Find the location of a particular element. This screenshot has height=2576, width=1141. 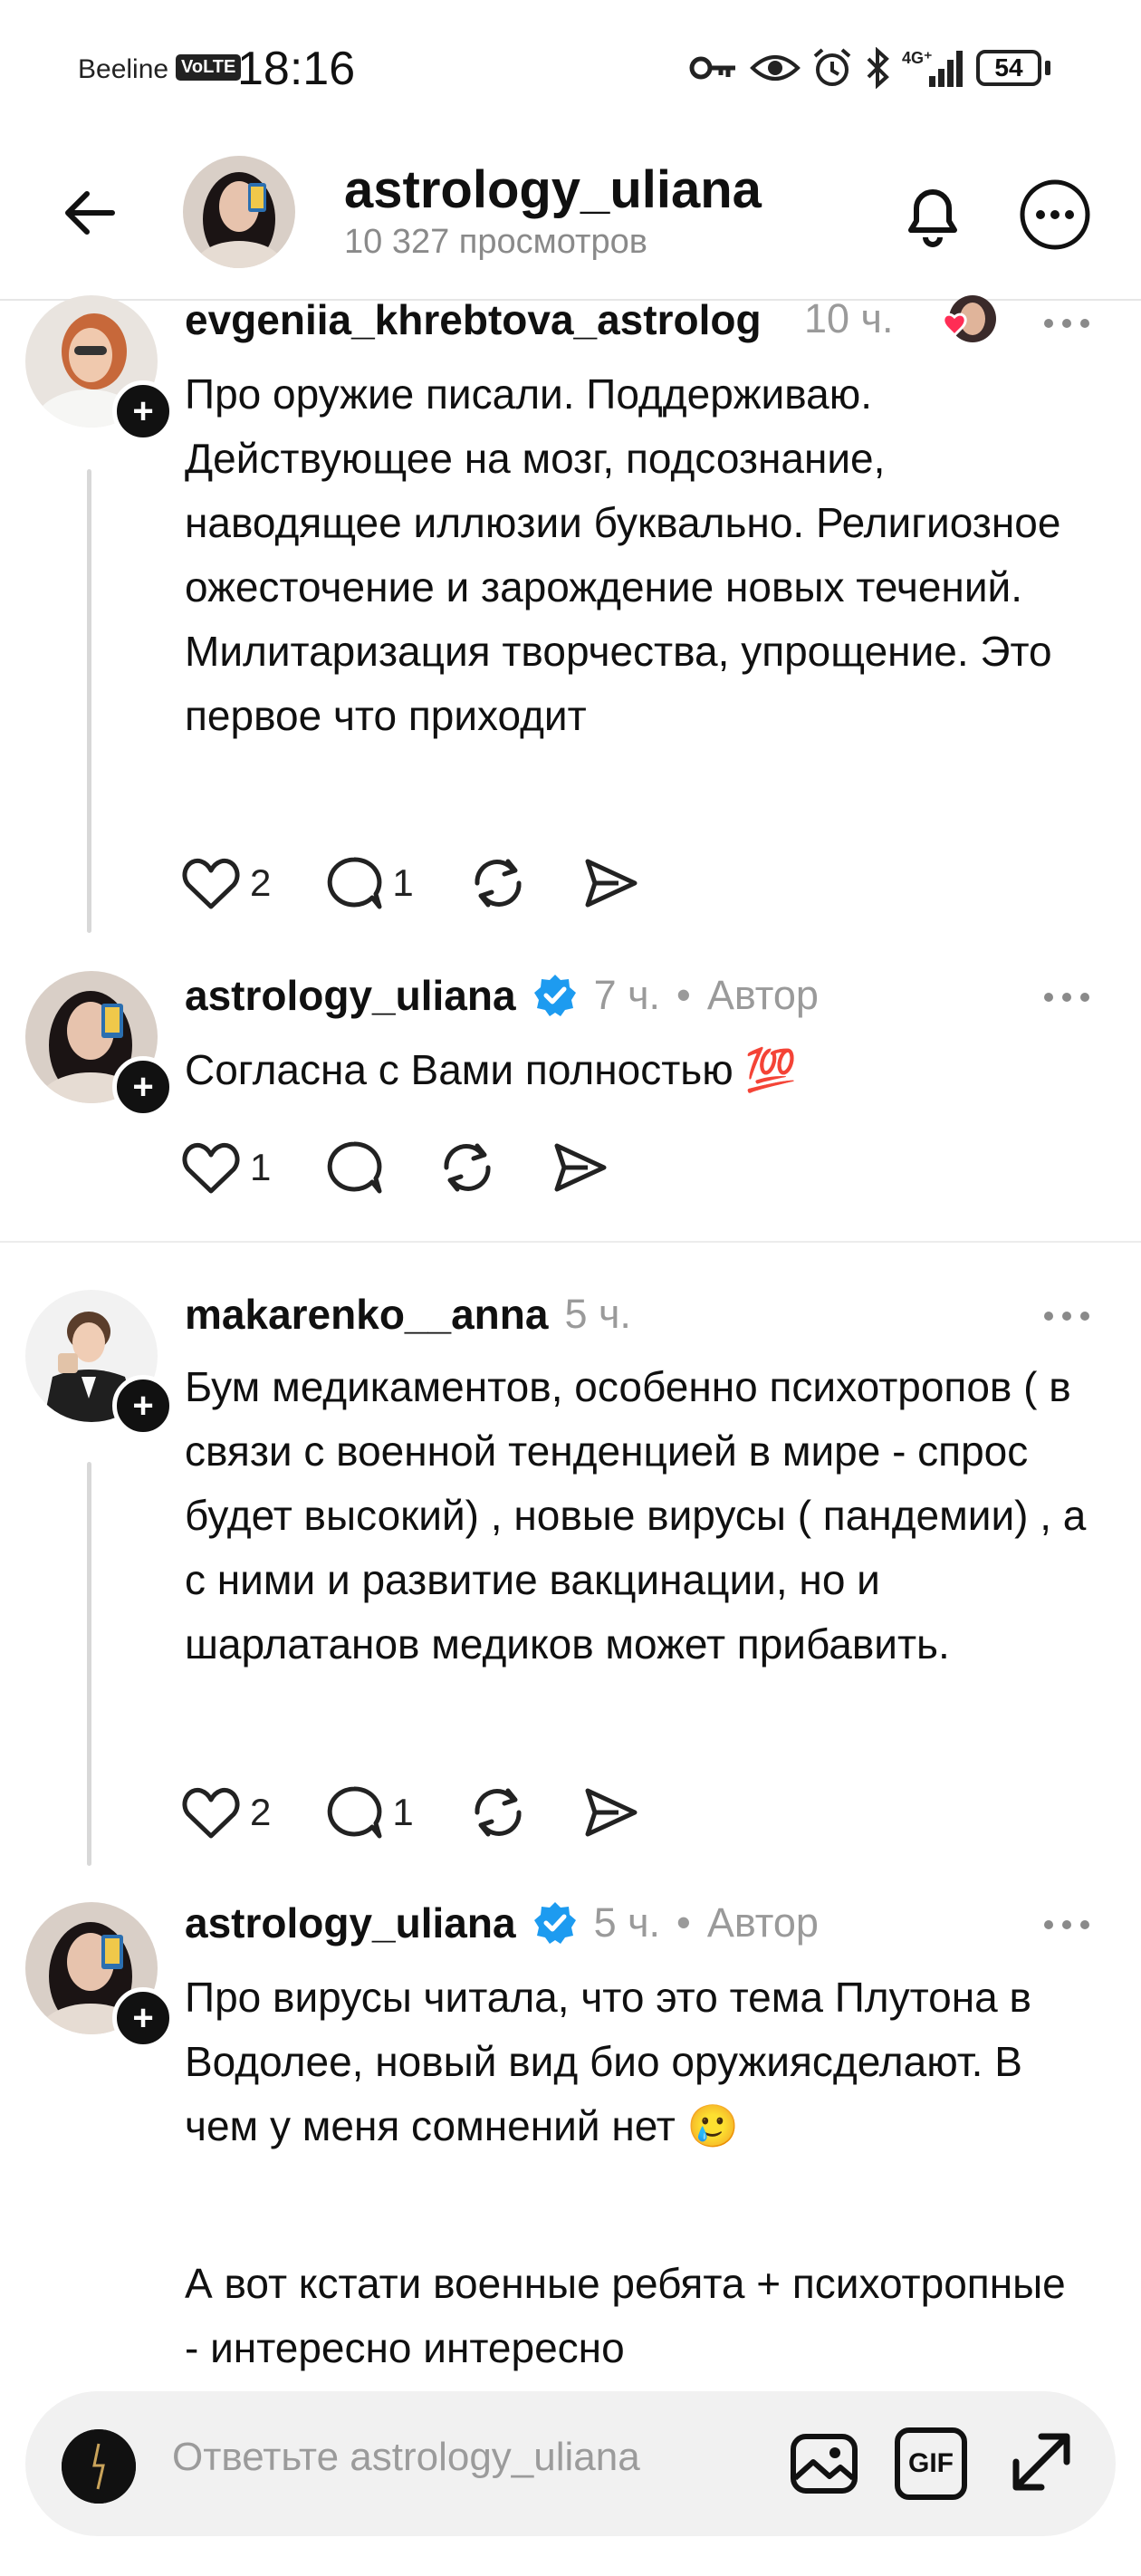

comment-time: 10 ч. is located at coordinates (849, 318).